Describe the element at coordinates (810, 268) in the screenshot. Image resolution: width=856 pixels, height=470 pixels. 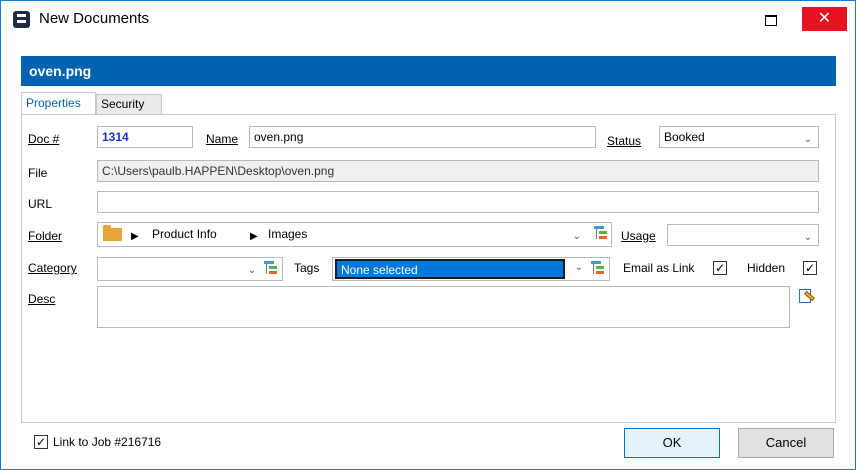
I see `hidden-checkbox: ✓` at that location.